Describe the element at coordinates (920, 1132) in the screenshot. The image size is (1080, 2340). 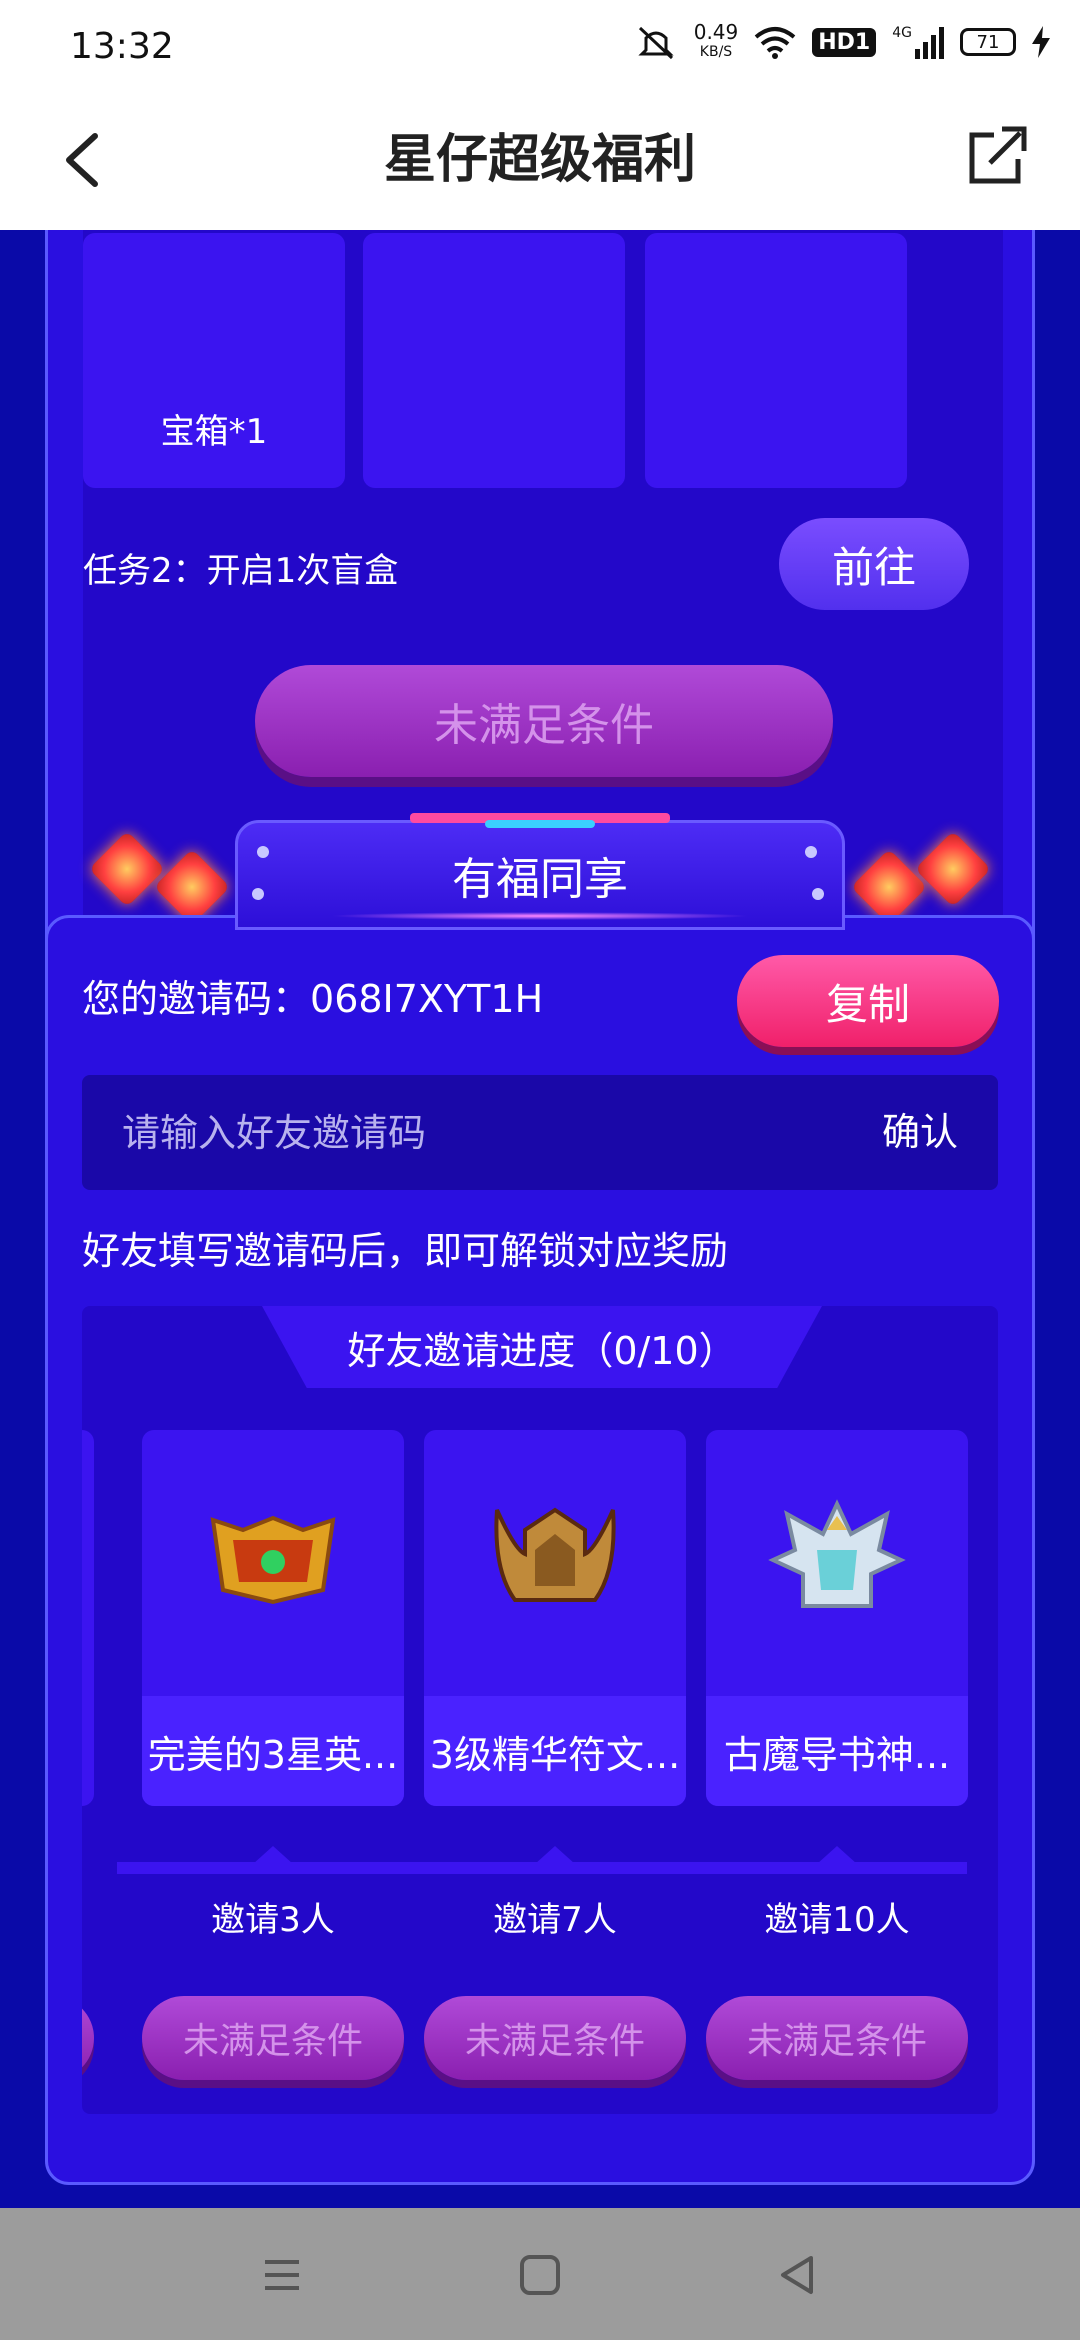
I see `confirm-button: 确认` at that location.